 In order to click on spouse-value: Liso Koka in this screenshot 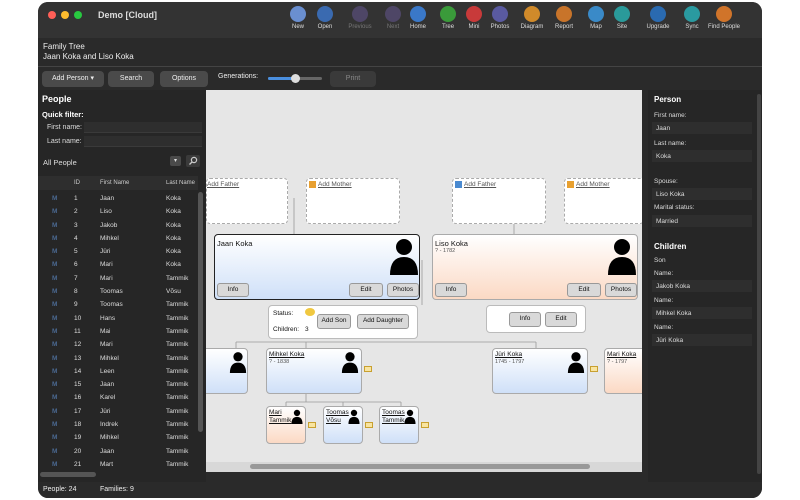, I will do `click(702, 194)`.